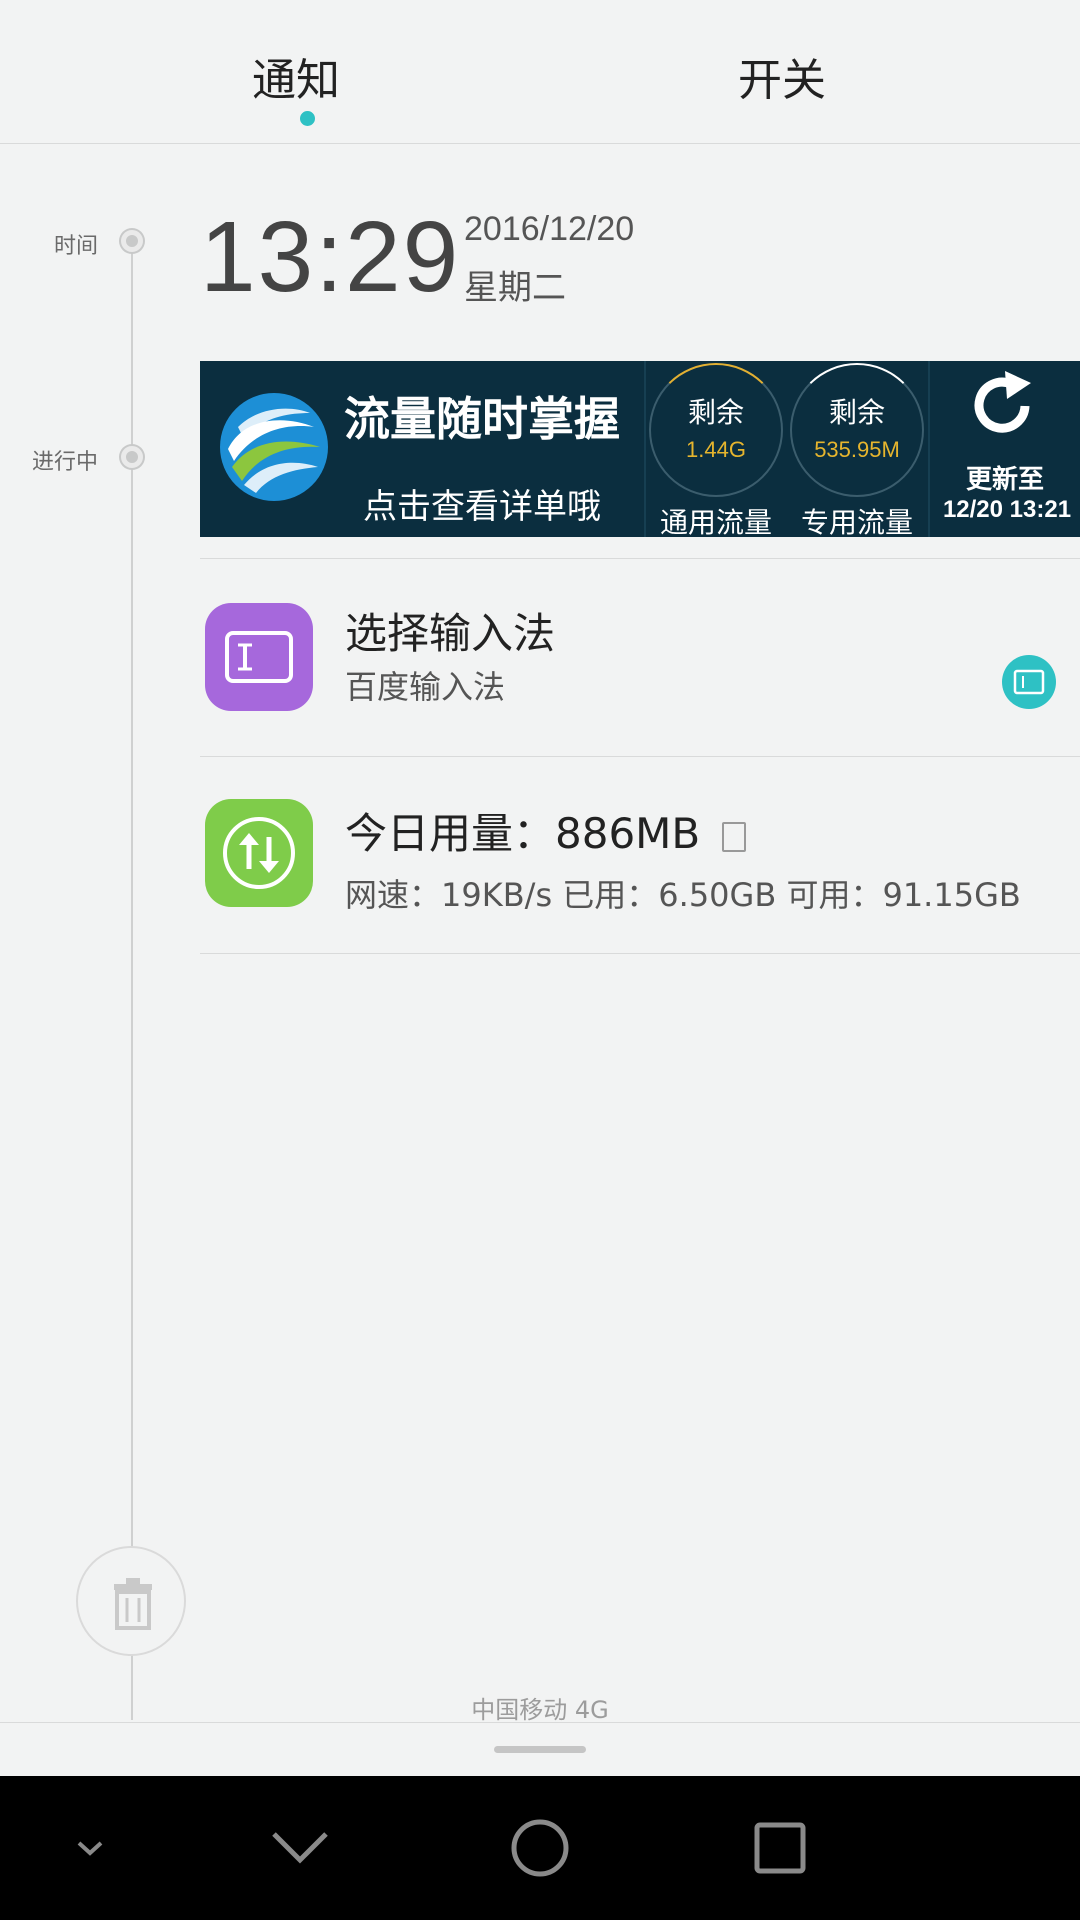 This screenshot has height=1920, width=1080. Describe the element at coordinates (259, 657) in the screenshot. I see `keyboard-input-icon` at that location.